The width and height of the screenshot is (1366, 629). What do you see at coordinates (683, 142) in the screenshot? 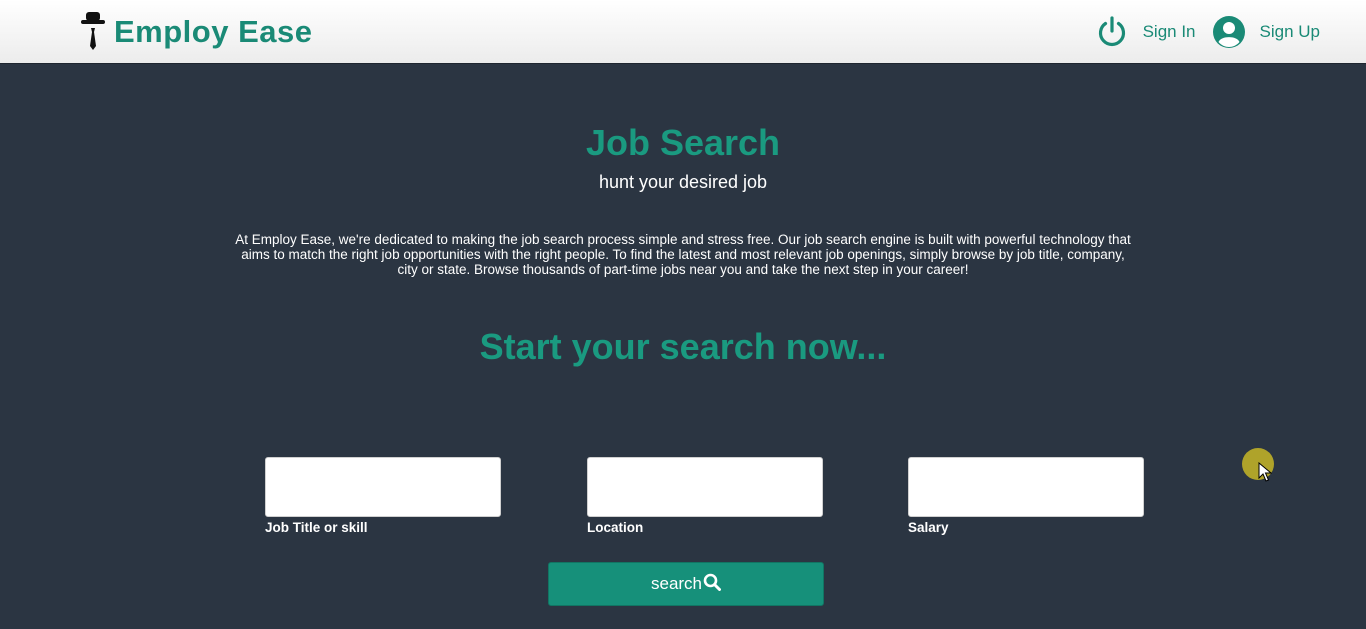
I see `page-title: Job Search` at bounding box center [683, 142].